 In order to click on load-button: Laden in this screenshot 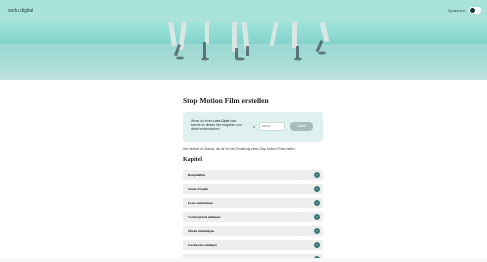, I will do `click(301, 126)`.